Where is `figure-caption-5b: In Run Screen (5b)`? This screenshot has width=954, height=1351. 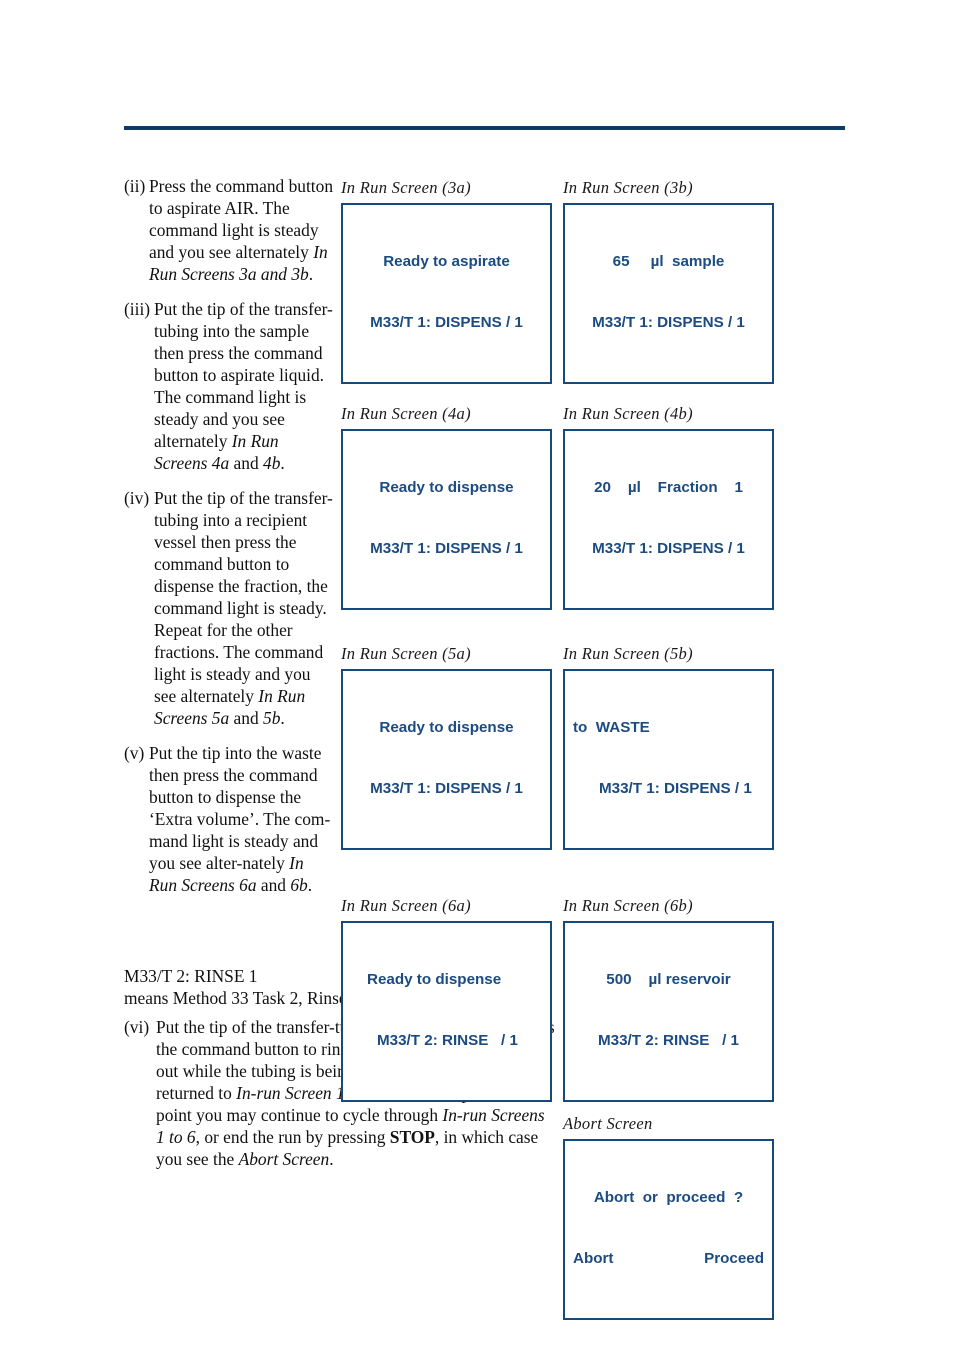 figure-caption-5b: In Run Screen (5b) is located at coordinates (628, 653).